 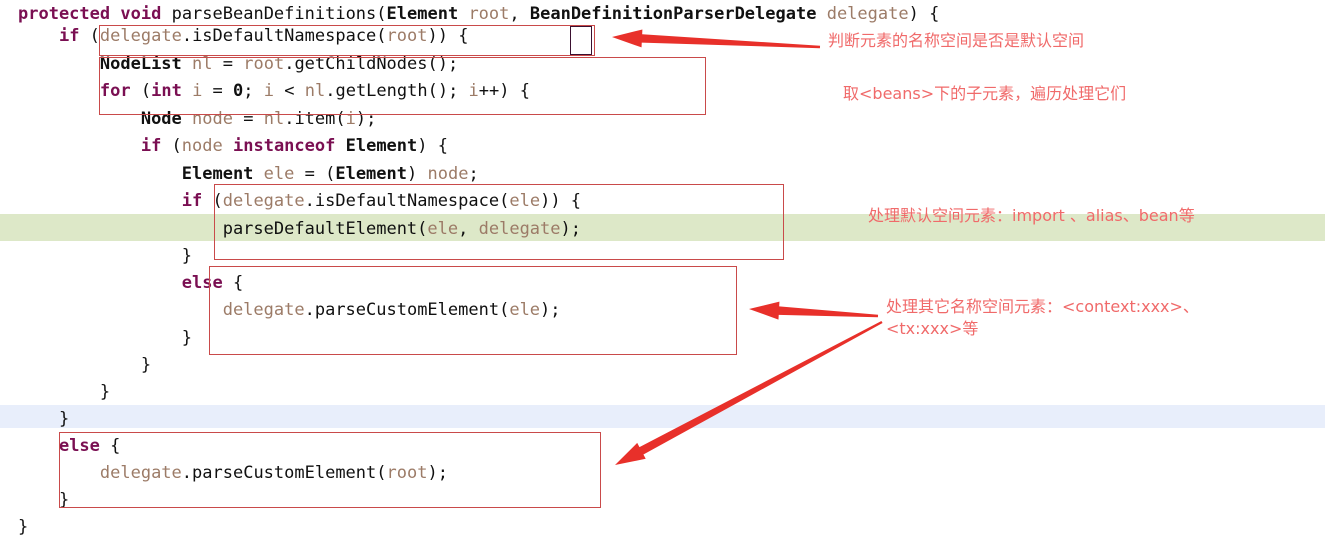 What do you see at coordinates (299, 201) in the screenshot?
I see `code-line: if (delegate.isDefaultNamespace(ele)) {` at bounding box center [299, 201].